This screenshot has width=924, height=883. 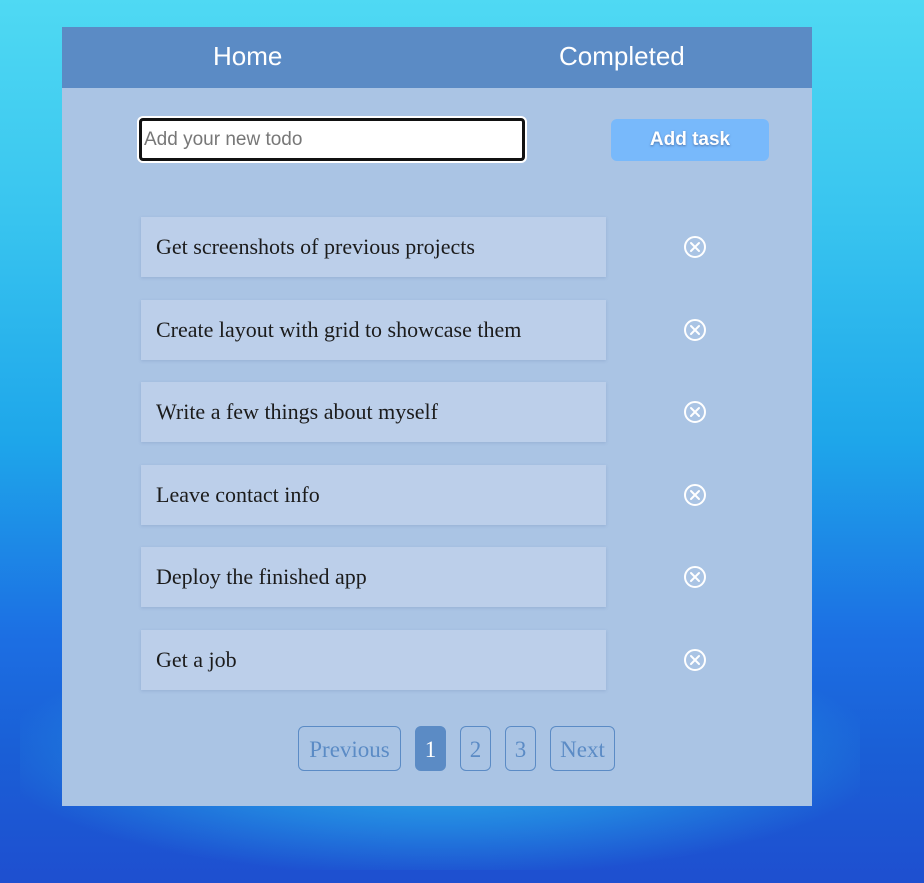 I want to click on new-todo-input, so click(x=332, y=139).